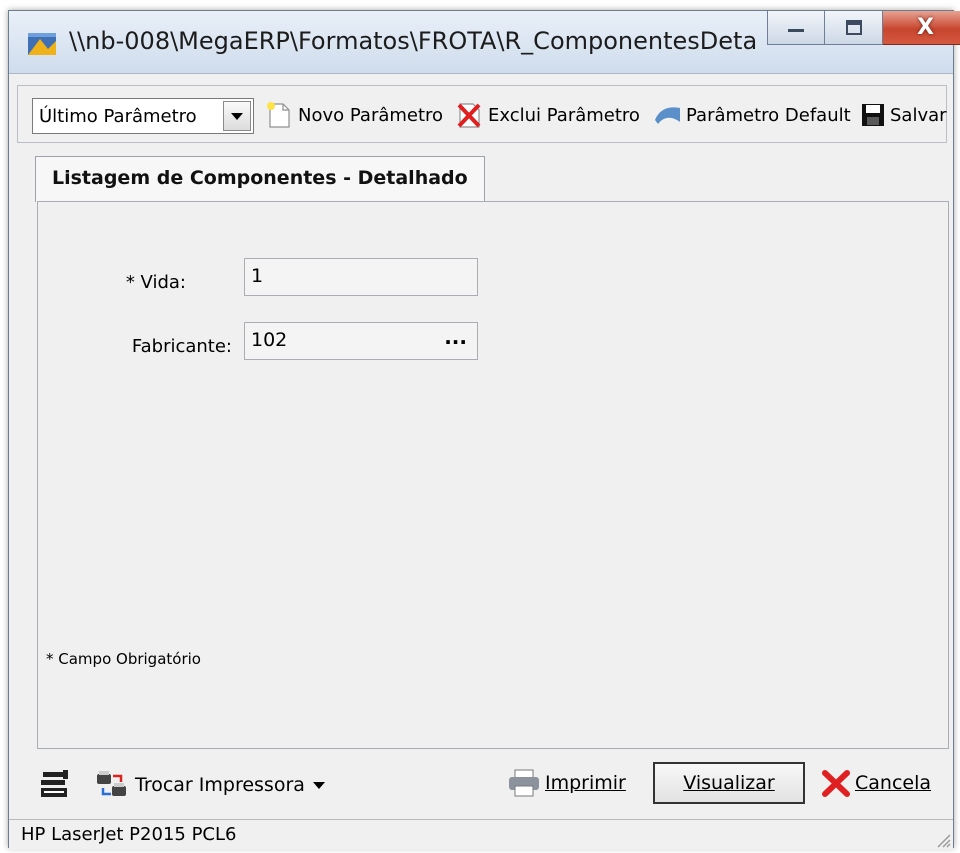 The height and width of the screenshot is (853, 960). Describe the element at coordinates (768, 115) in the screenshot. I see `default-parameter-label: Parâmetro Default` at that location.